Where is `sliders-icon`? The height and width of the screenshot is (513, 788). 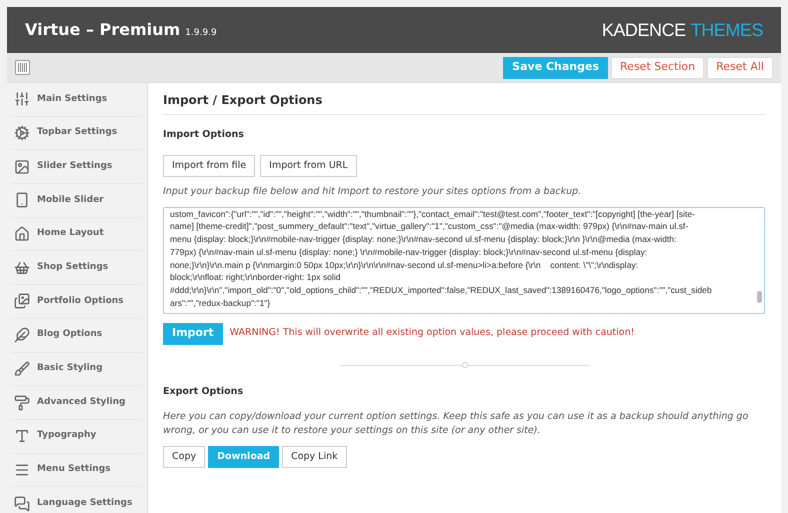
sliders-icon is located at coordinates (22, 99).